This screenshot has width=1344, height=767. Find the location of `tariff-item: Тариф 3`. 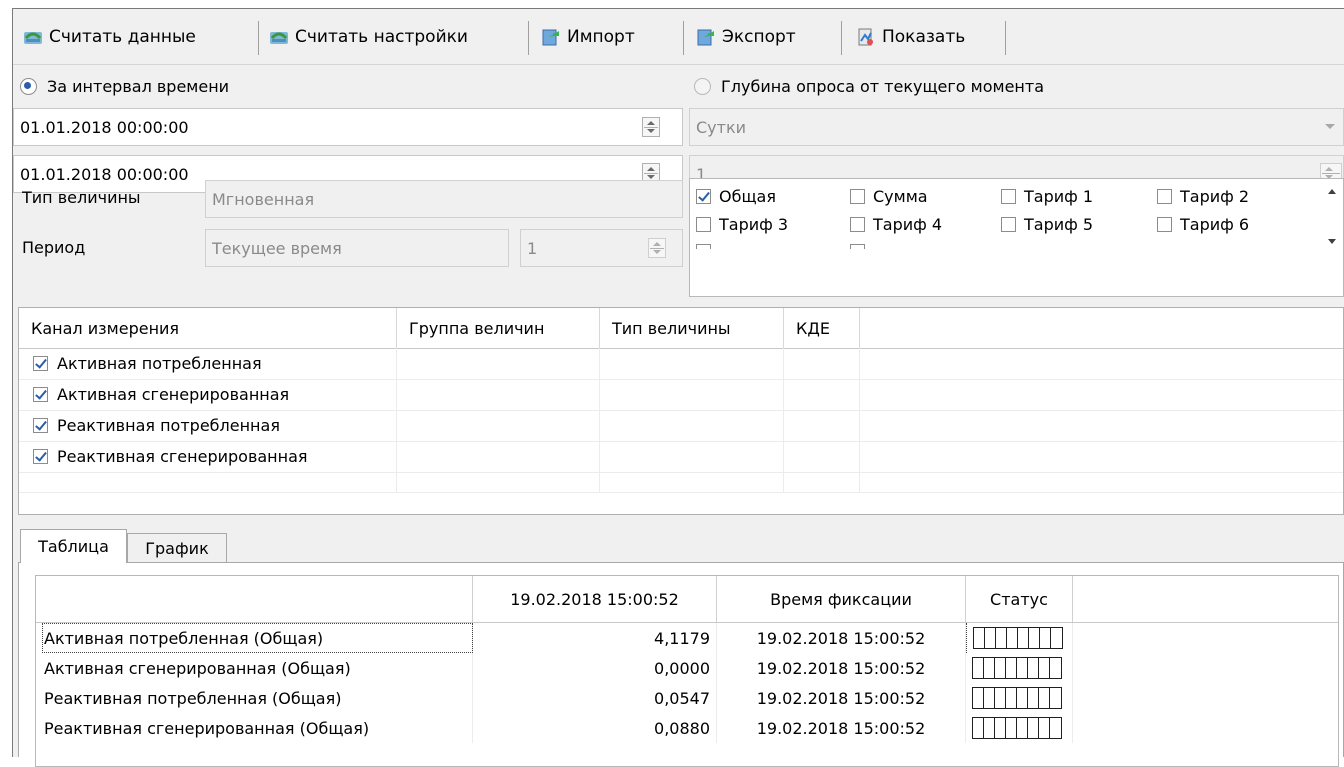

tariff-item: Тариф 3 is located at coordinates (742, 224).